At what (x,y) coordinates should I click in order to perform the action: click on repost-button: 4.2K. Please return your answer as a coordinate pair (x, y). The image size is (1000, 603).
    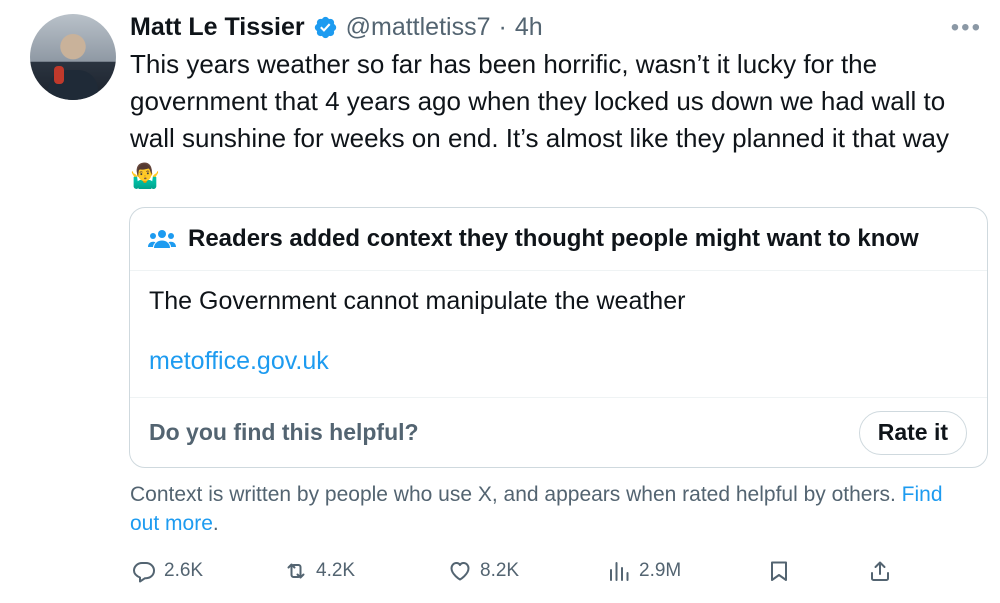
    Looking at the image, I should click on (319, 571).